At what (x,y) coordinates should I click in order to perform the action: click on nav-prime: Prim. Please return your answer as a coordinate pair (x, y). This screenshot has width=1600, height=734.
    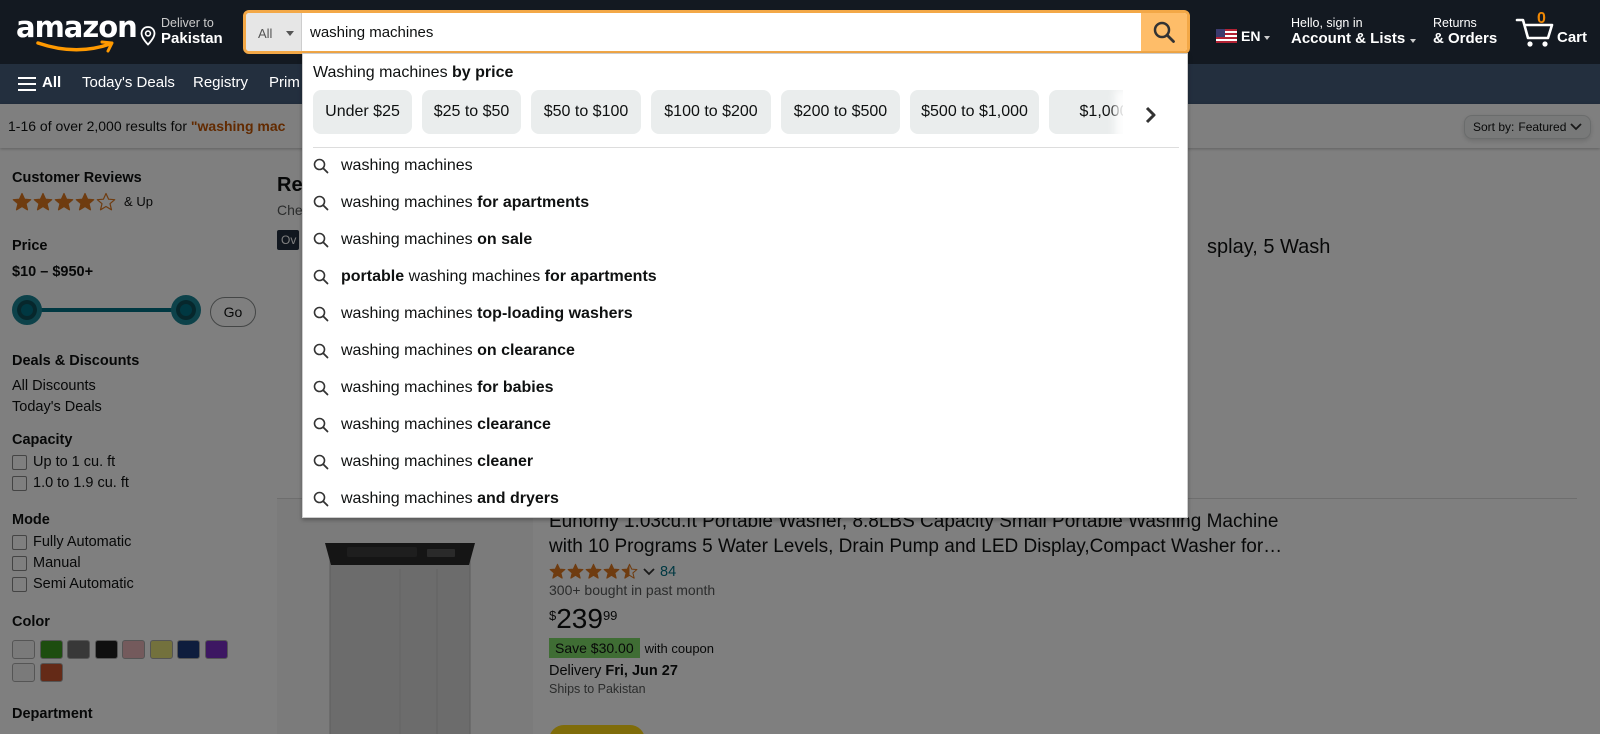
    Looking at the image, I should click on (284, 82).